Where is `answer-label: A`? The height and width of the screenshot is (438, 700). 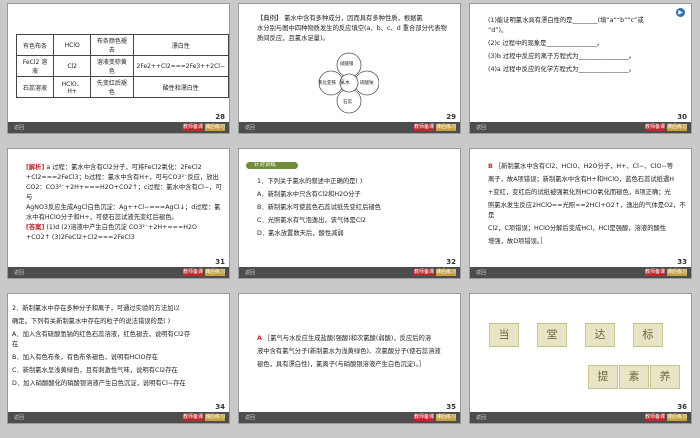 answer-label: A is located at coordinates (259, 338).